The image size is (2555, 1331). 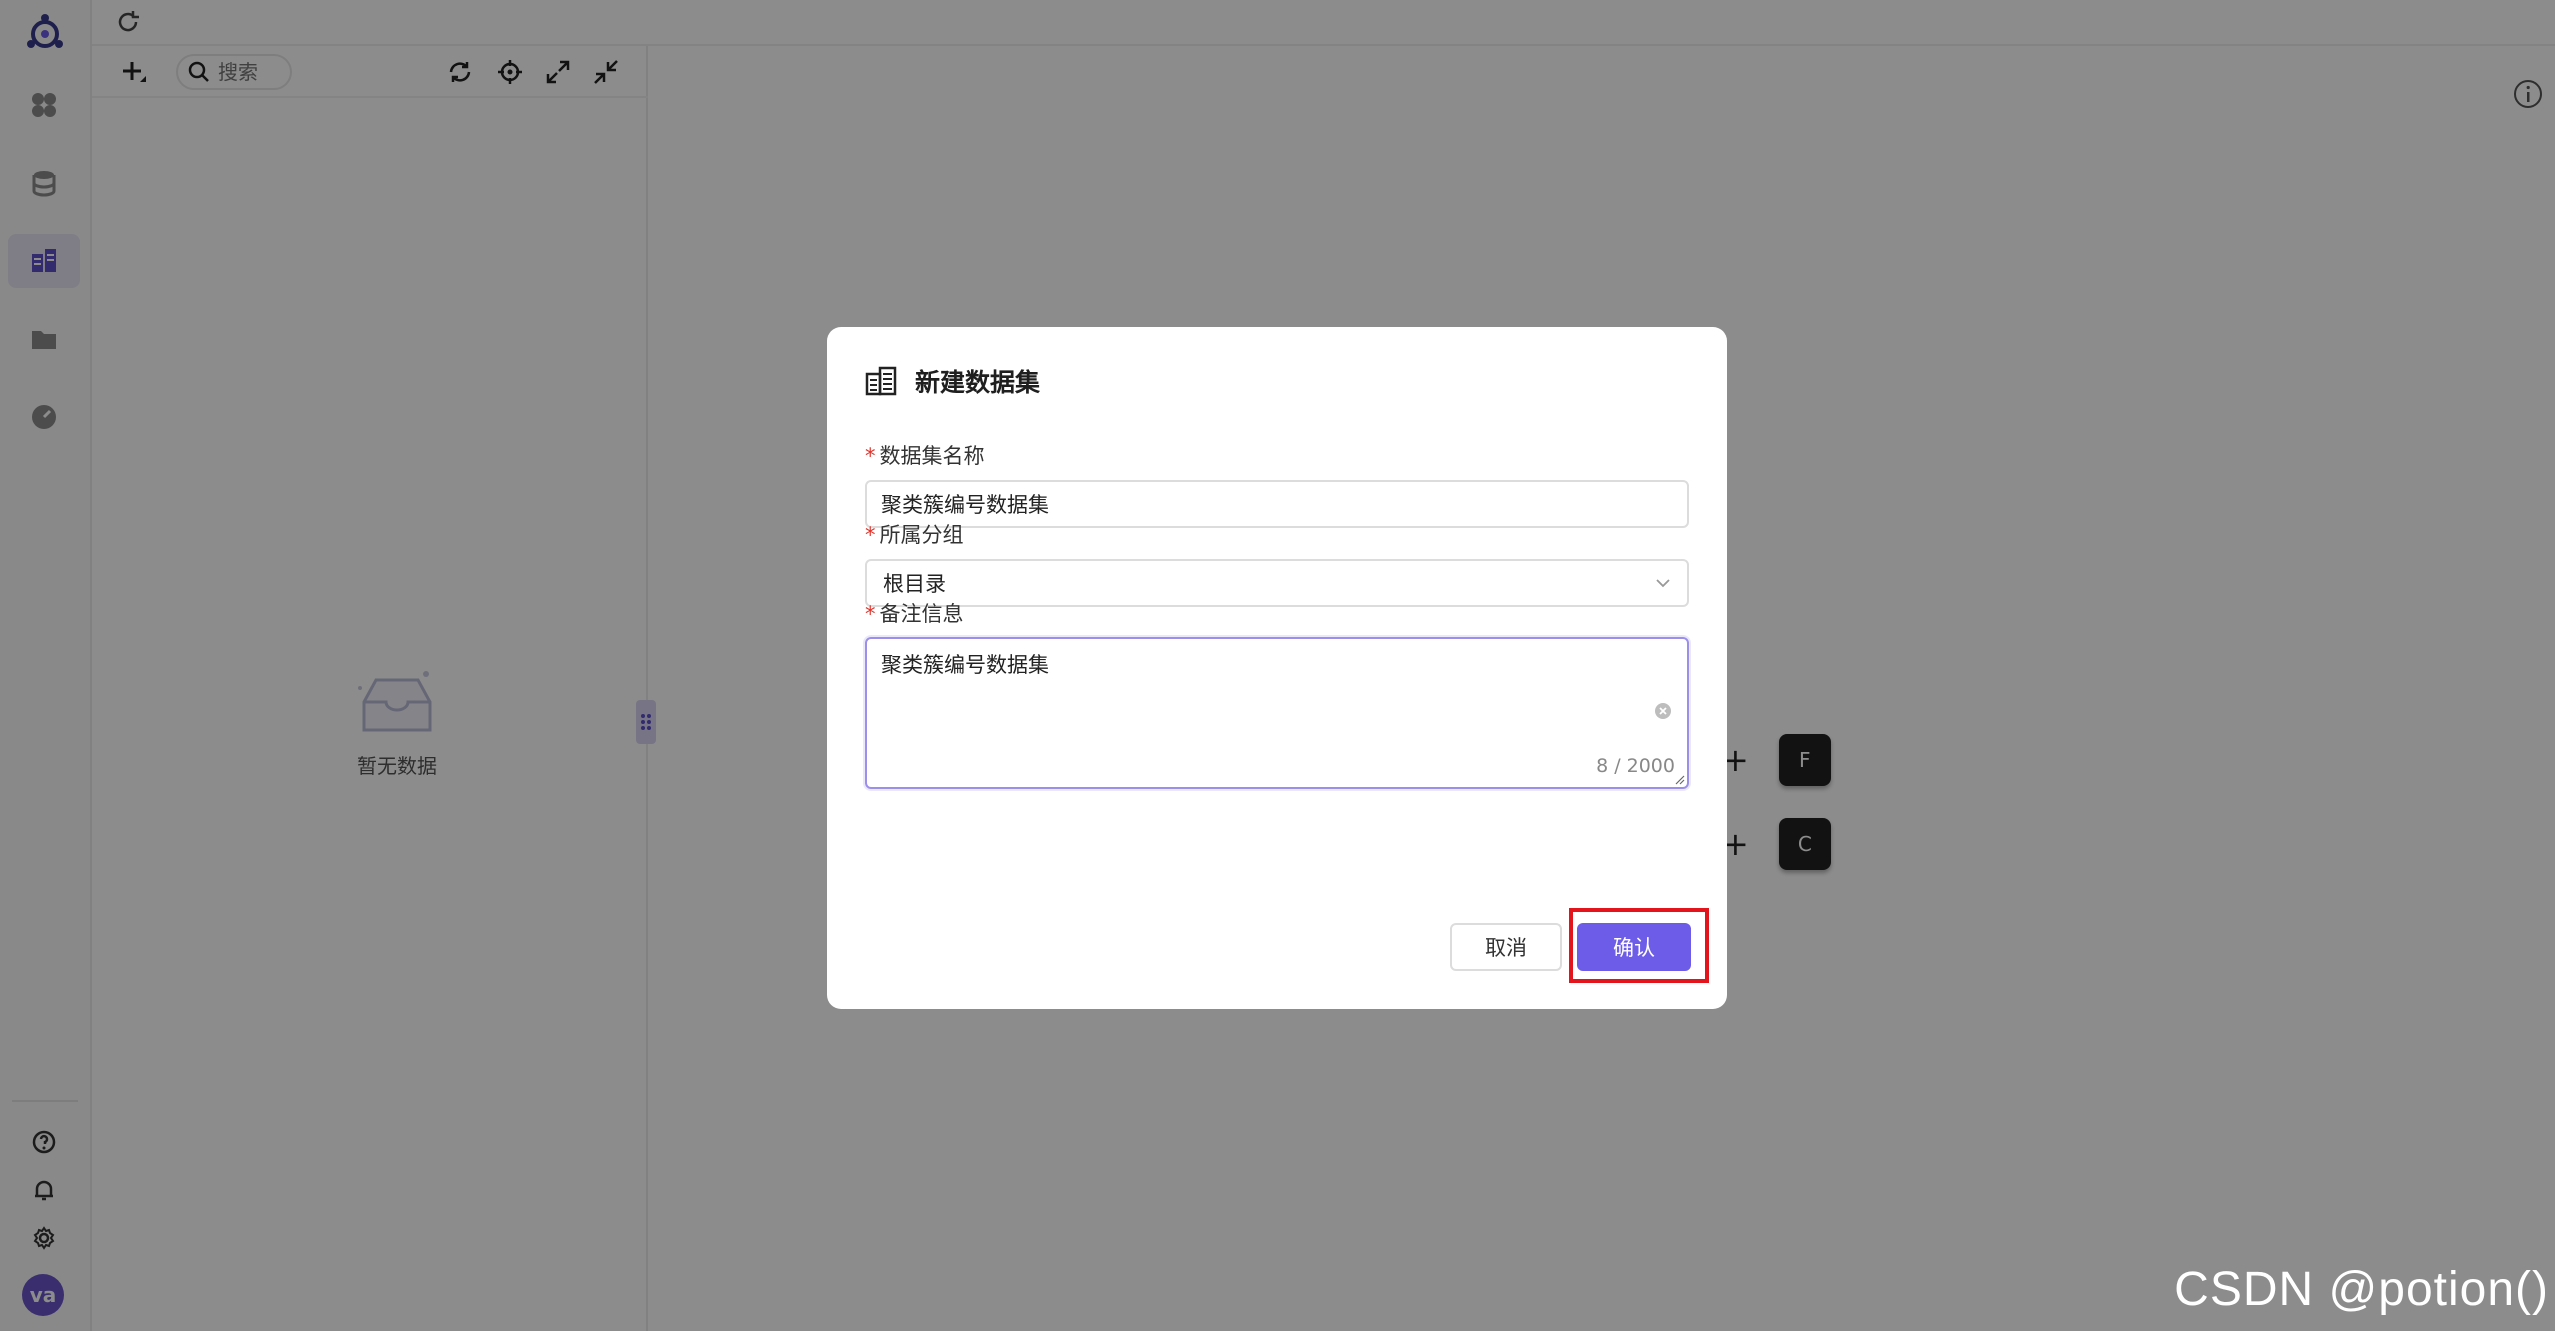 I want to click on name-label-text: 数据集名称, so click(x=932, y=456).